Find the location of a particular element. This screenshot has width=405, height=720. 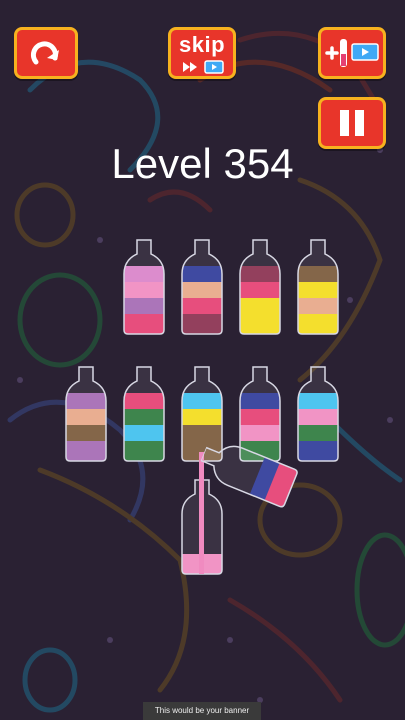

ad-banner: This would be your banner is located at coordinates (202, 711).